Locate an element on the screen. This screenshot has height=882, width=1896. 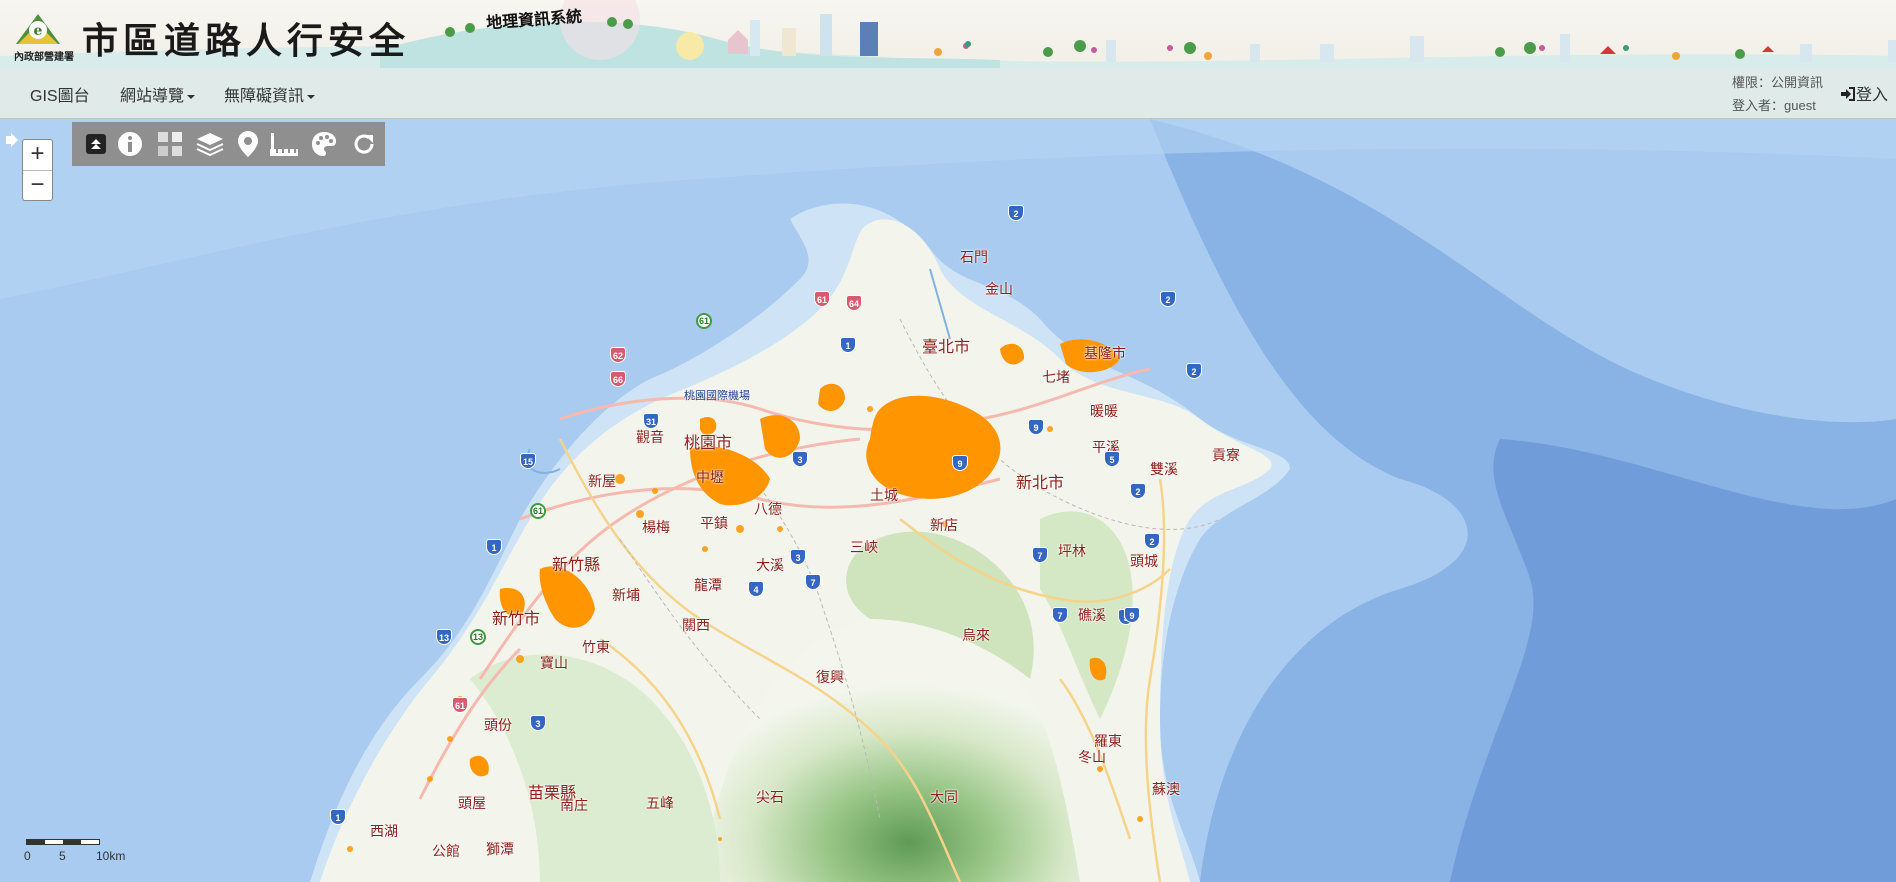
login-user-text: 登入者：guest is located at coordinates (1774, 105).